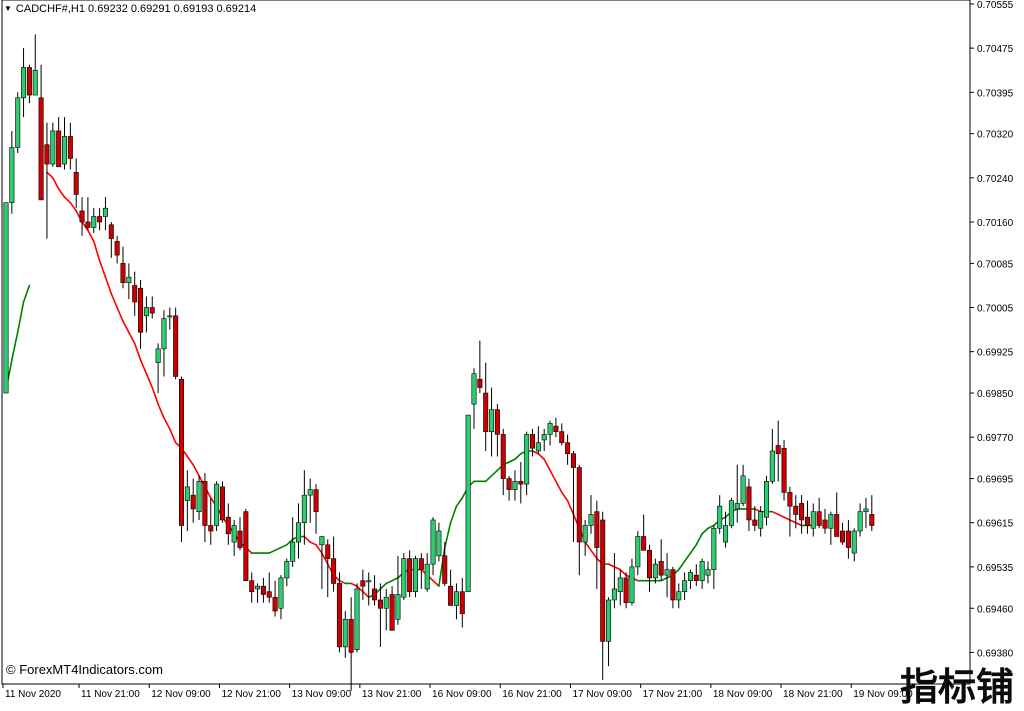  What do you see at coordinates (957, 687) in the screenshot?
I see `watermark-logo: 指标铺` at bounding box center [957, 687].